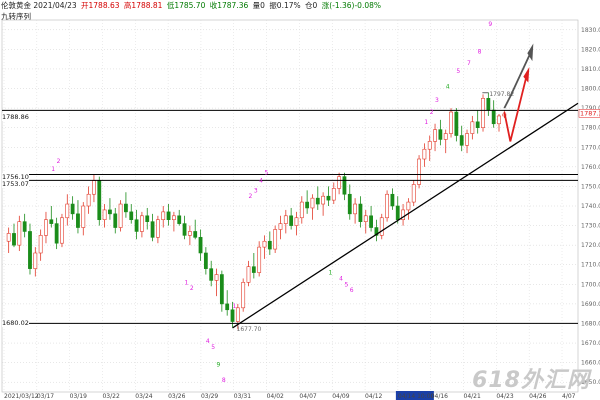  What do you see at coordinates (340, 396) in the screenshot?
I see `x-date-label: 04/09` at bounding box center [340, 396].